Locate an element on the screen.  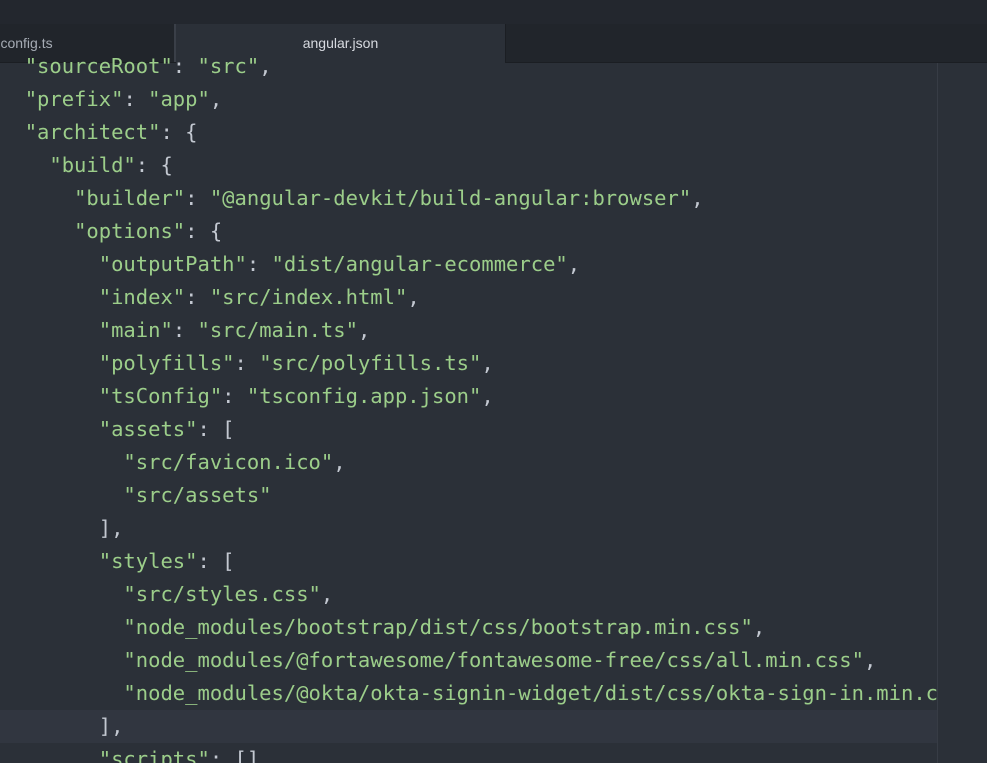
code-line: "prefix": "app", is located at coordinates (111, 99).